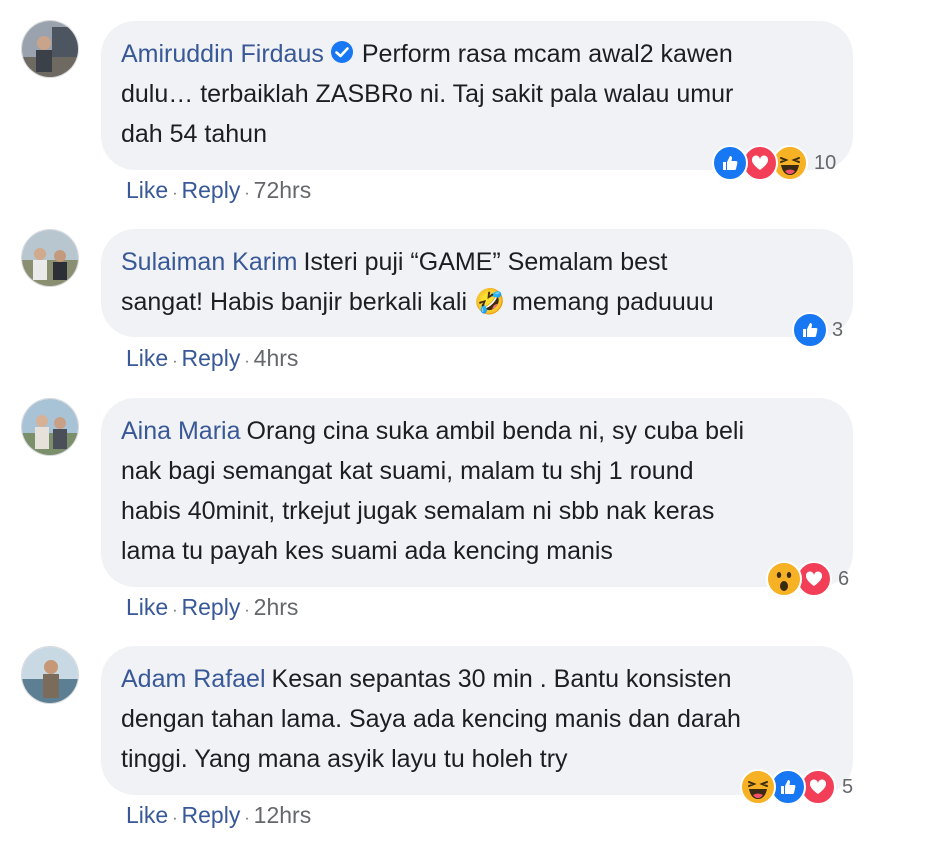 This screenshot has height=841, width=928. Describe the element at coordinates (807, 579) in the screenshot. I see `reactions-summary: 6` at that location.